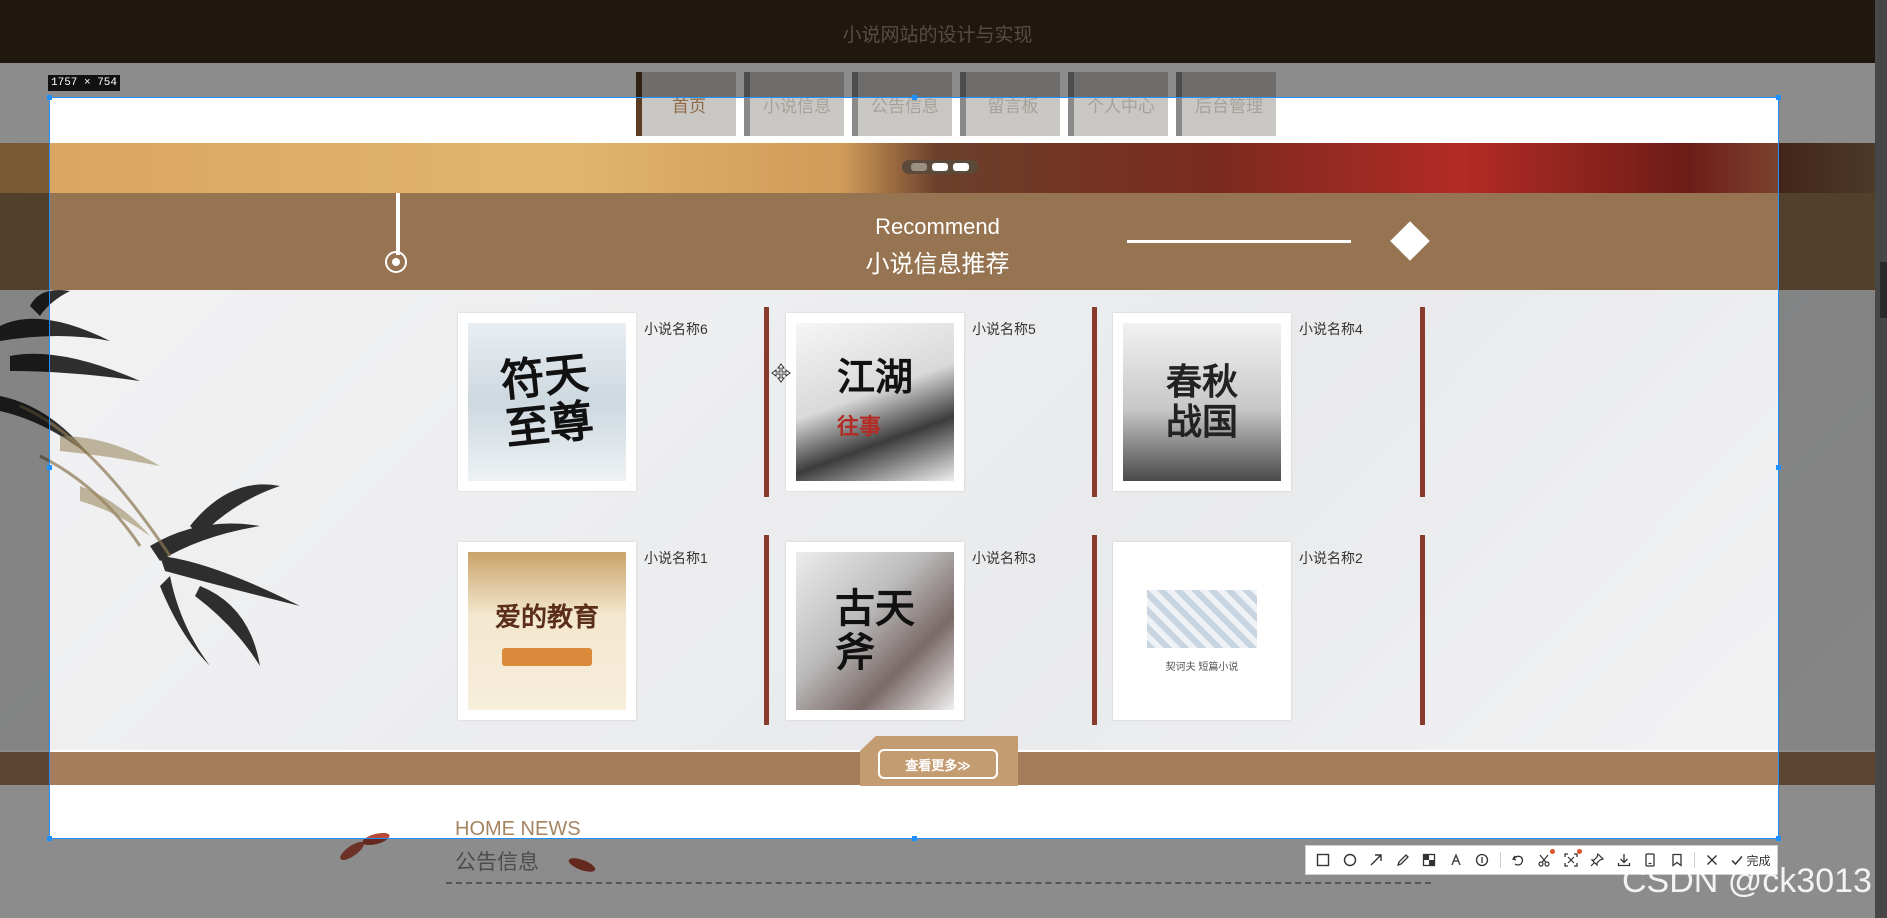  I want to click on undo-icon, so click(1518, 860).